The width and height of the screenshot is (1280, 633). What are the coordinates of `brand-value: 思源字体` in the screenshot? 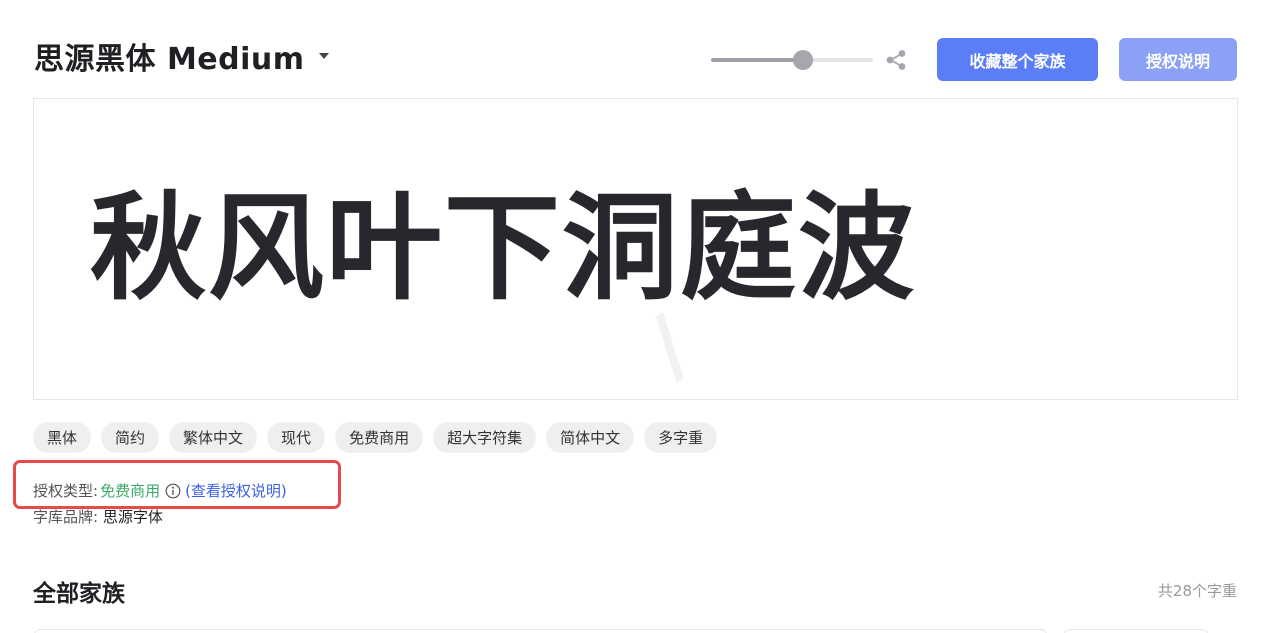 It's located at (132, 517).